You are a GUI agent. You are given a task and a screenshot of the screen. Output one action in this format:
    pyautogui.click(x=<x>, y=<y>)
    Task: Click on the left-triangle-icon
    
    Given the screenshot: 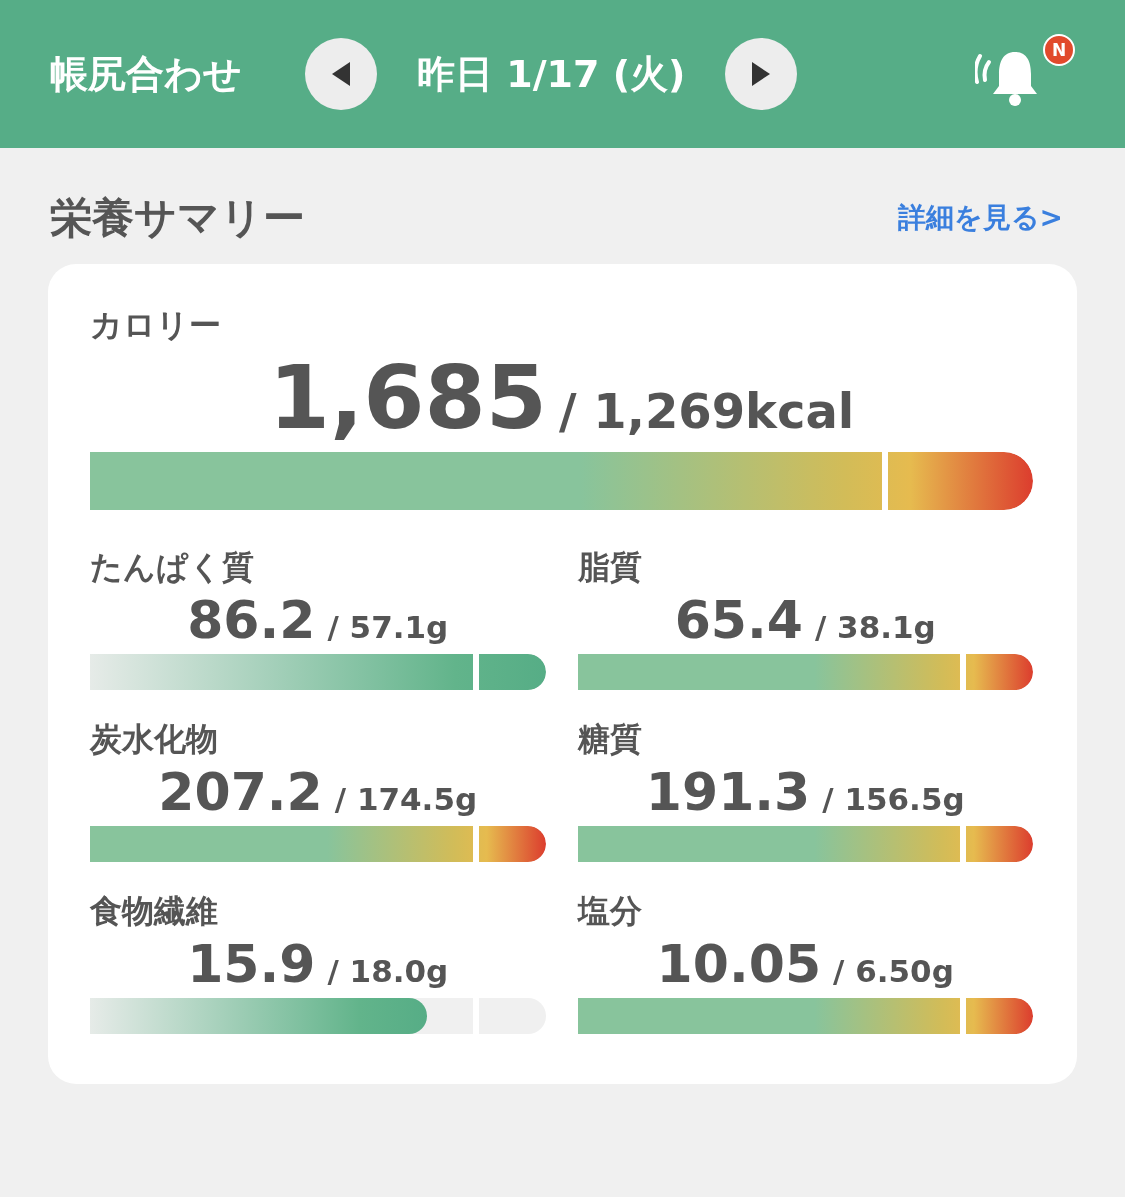 What is the action you would take?
    pyautogui.click(x=341, y=74)
    